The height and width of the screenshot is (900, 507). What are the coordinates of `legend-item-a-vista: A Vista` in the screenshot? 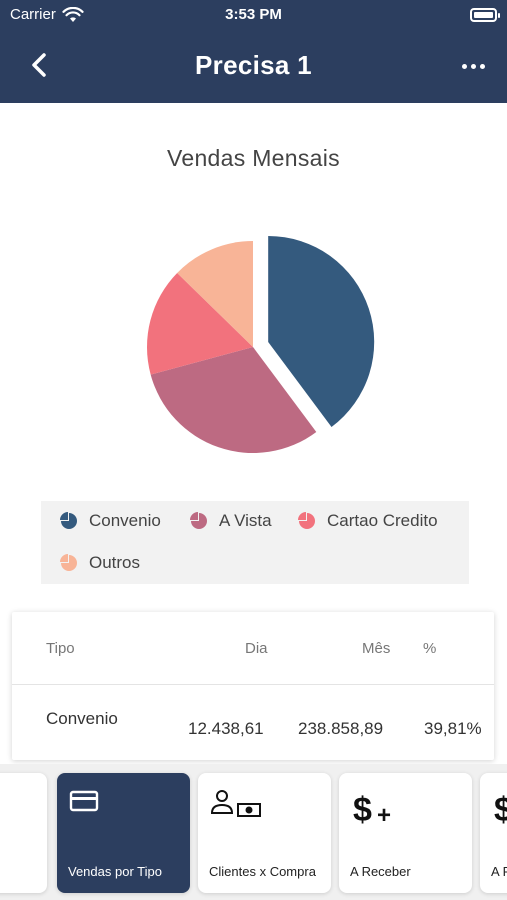 It's located at (230, 521).